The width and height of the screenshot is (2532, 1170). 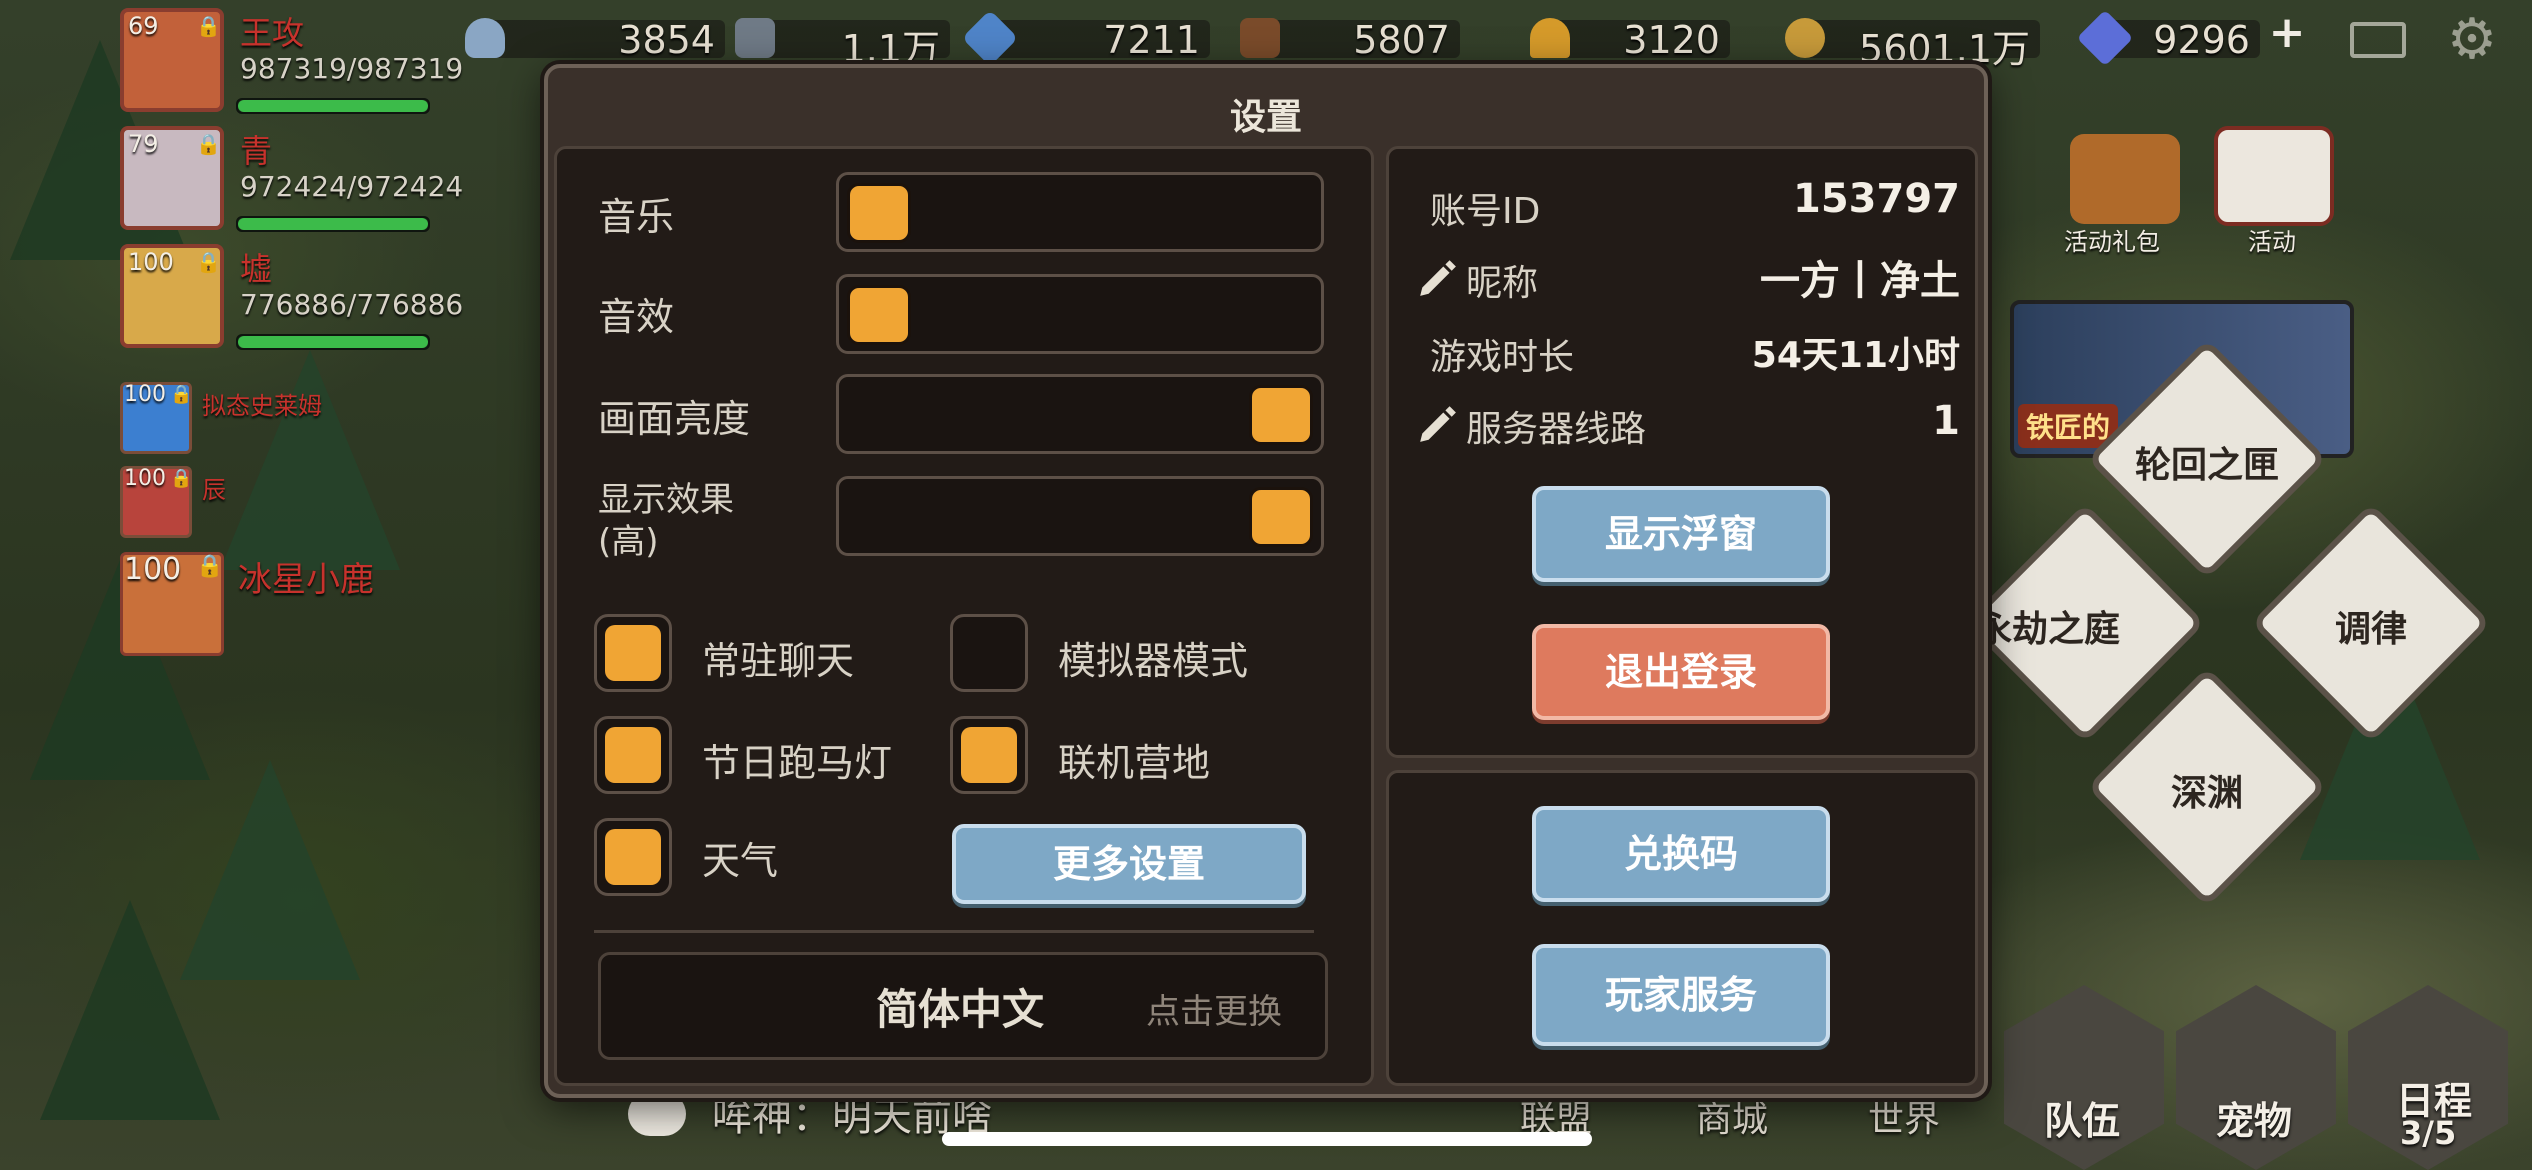 What do you see at coordinates (1267, 1139) in the screenshot?
I see `home-indicator` at bounding box center [1267, 1139].